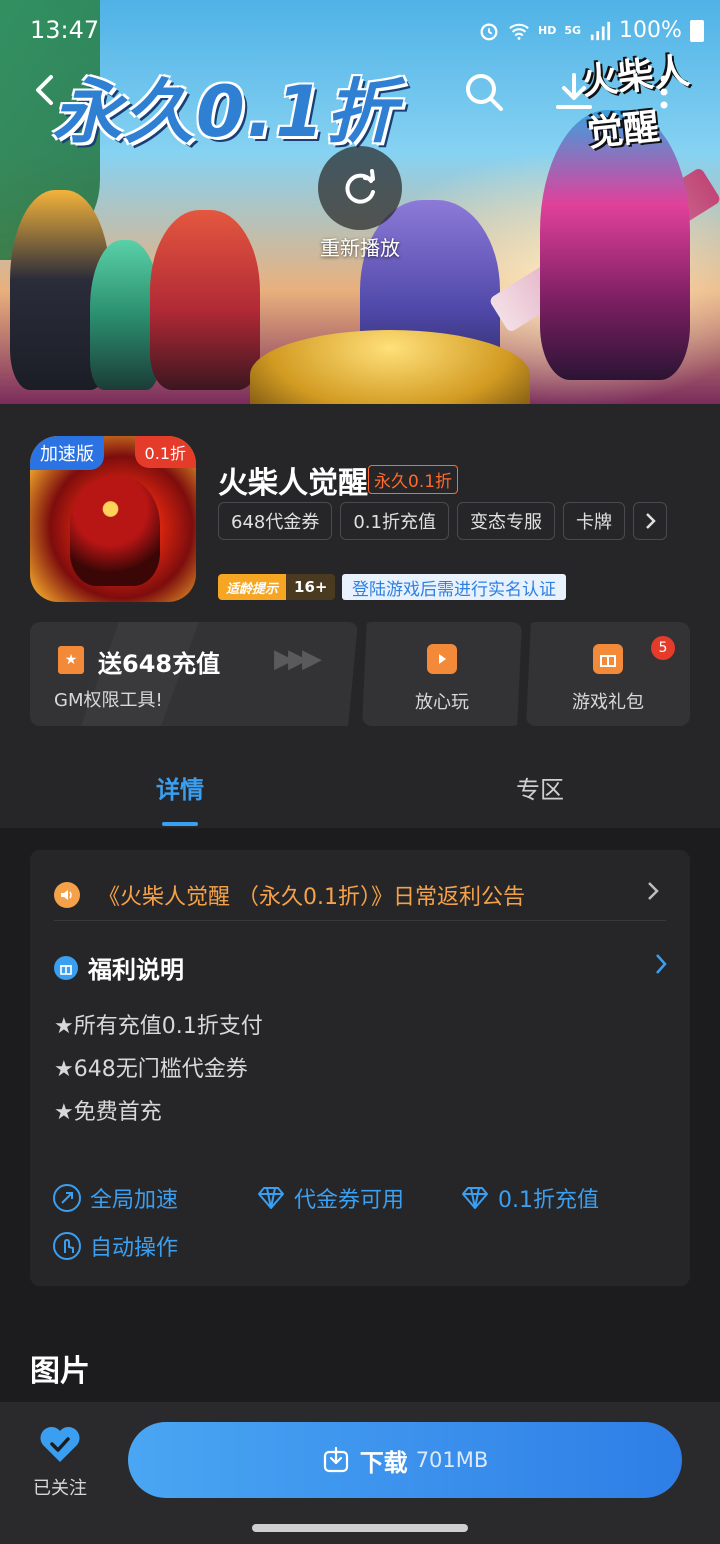  I want to click on home-indicator, so click(360, 1528).